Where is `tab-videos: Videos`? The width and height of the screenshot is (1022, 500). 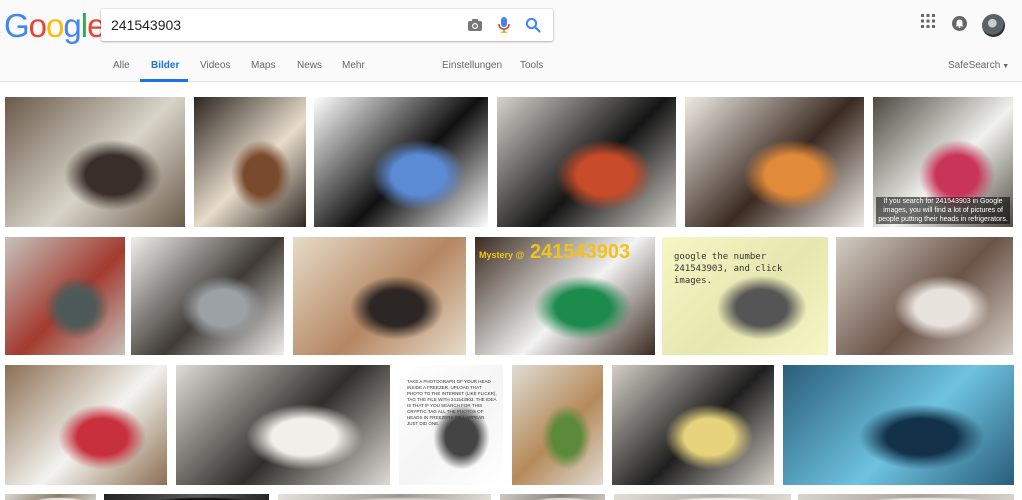
tab-videos: Videos is located at coordinates (215, 65).